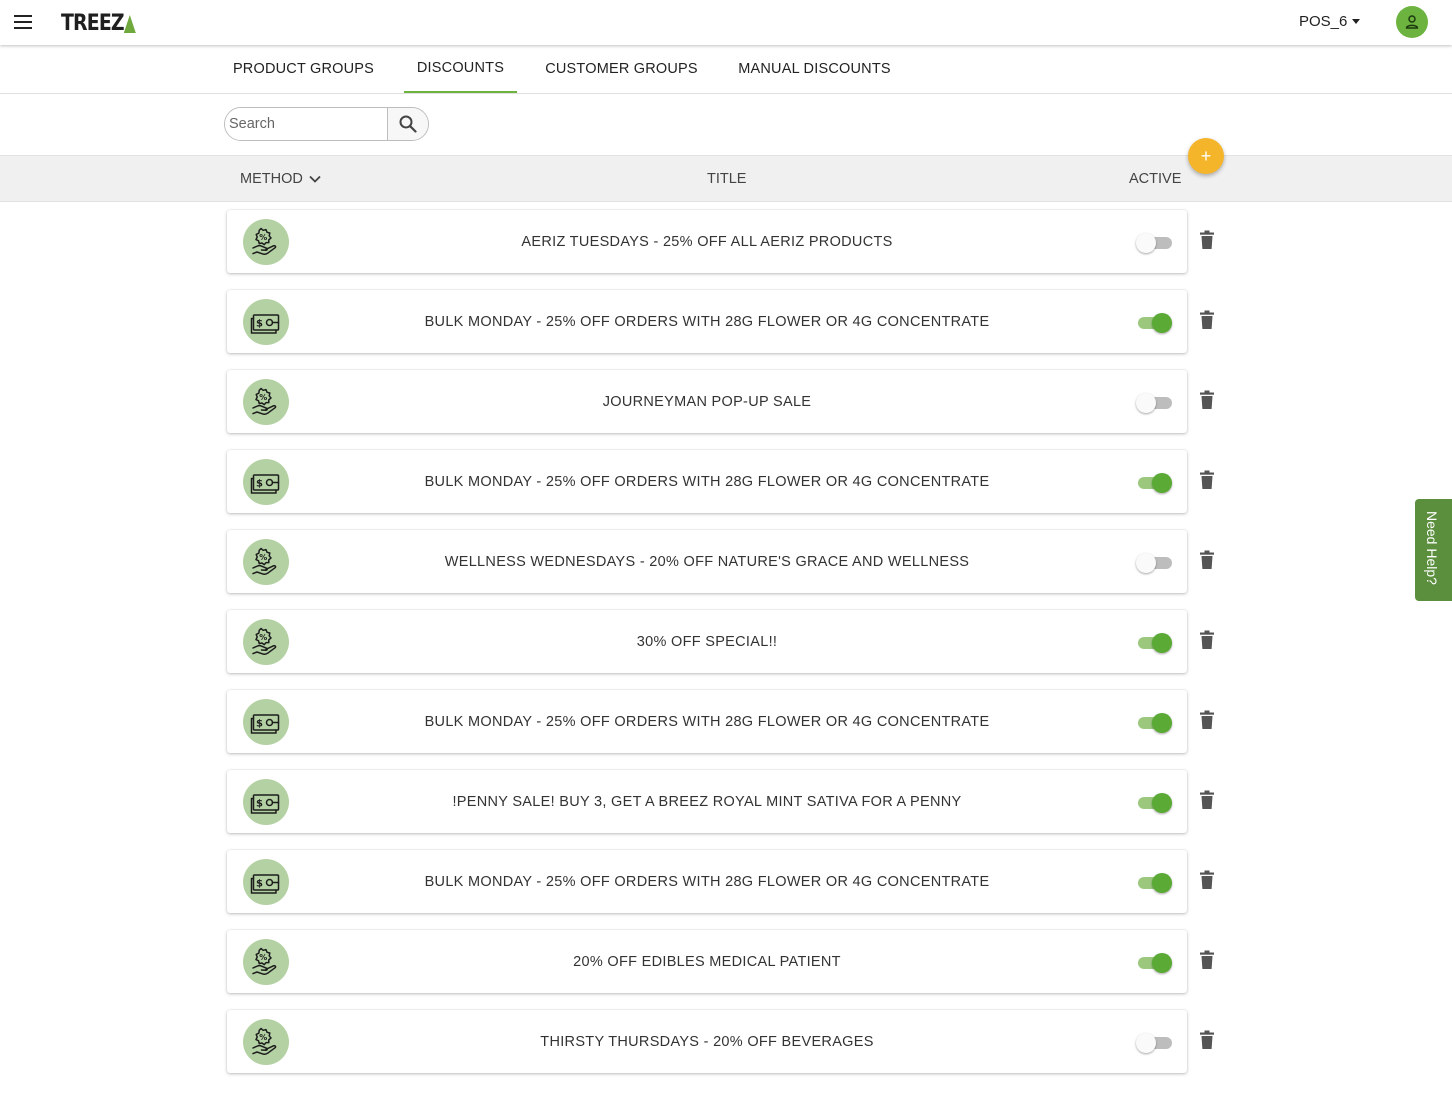 Image resolution: width=1452 pixels, height=1097 pixels. Describe the element at coordinates (1323, 21) in the screenshot. I see `pos-label: POS_6` at that location.